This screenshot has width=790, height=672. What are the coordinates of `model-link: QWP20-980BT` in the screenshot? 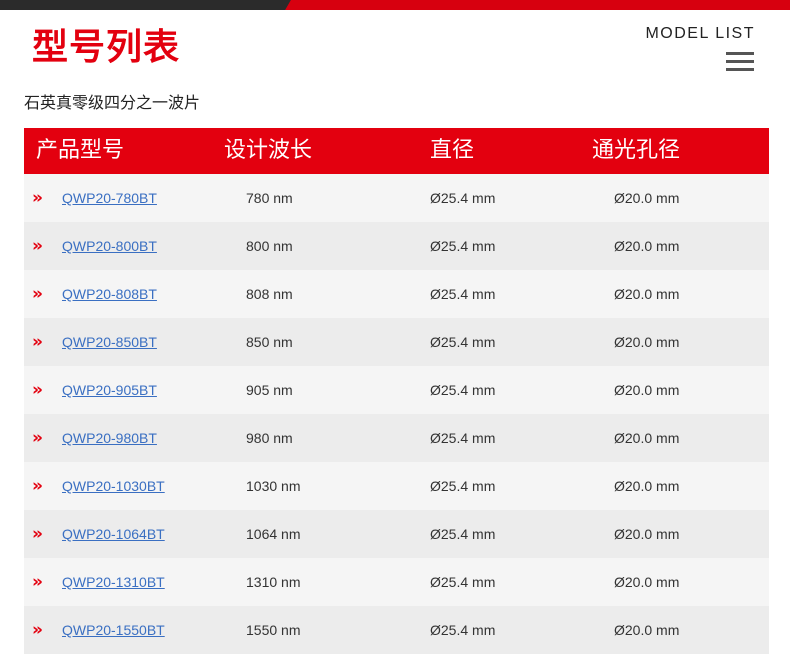 It's located at (109, 438).